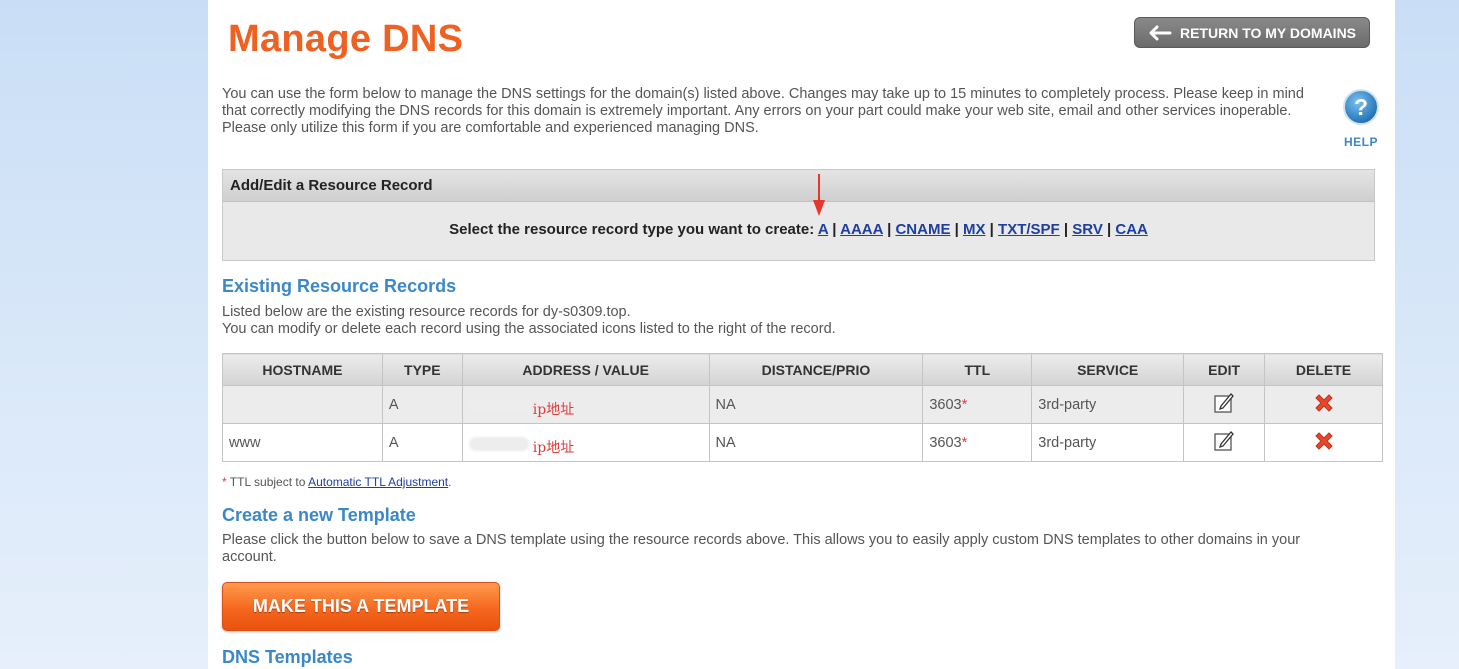 Image resolution: width=1459 pixels, height=669 pixels. What do you see at coordinates (378, 482) in the screenshot?
I see `automatic-ttl-link: Automatic TTL Adjustment` at bounding box center [378, 482].